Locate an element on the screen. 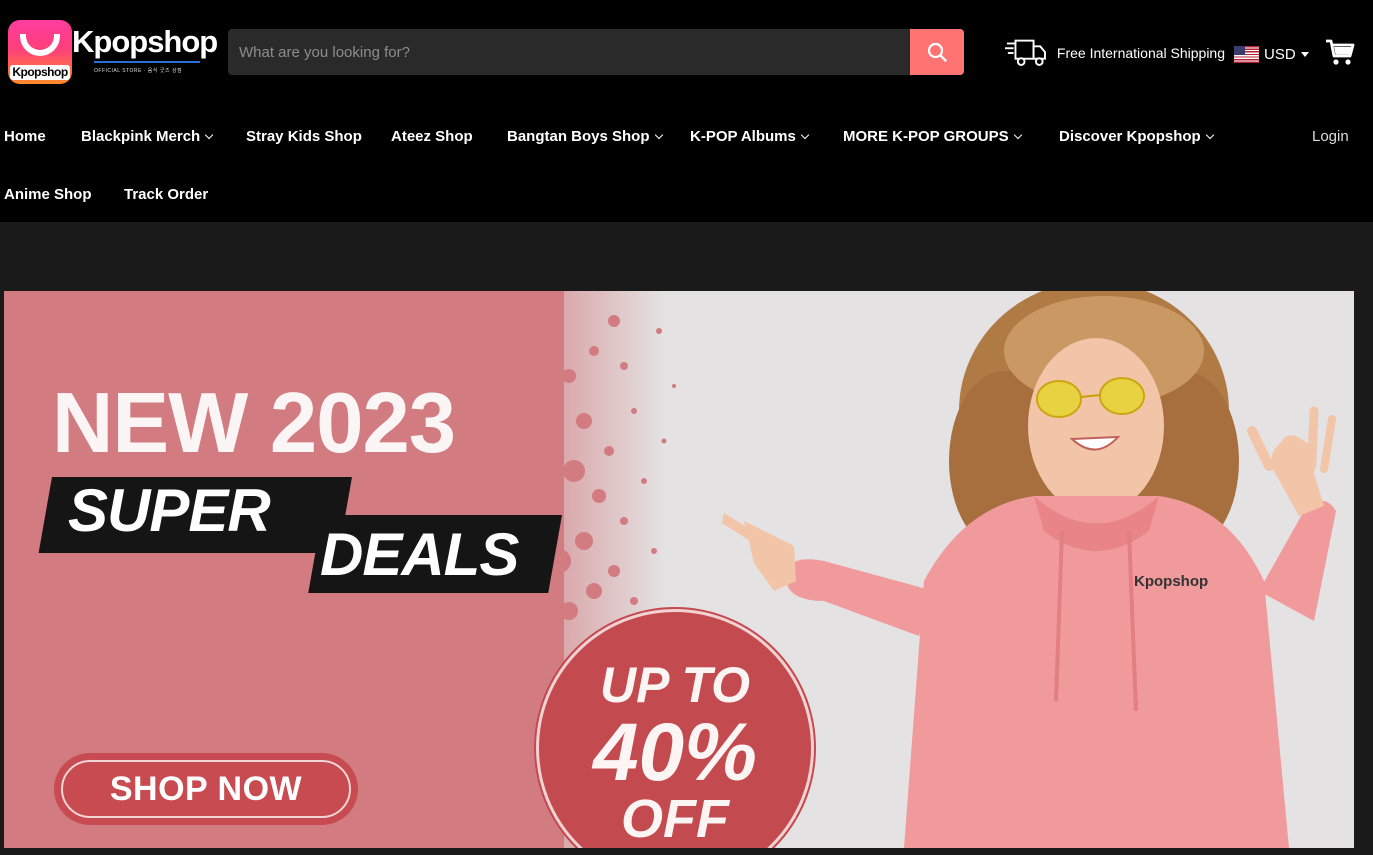 The height and width of the screenshot is (855, 1373). caret-down-icon is located at coordinates (1304, 54).